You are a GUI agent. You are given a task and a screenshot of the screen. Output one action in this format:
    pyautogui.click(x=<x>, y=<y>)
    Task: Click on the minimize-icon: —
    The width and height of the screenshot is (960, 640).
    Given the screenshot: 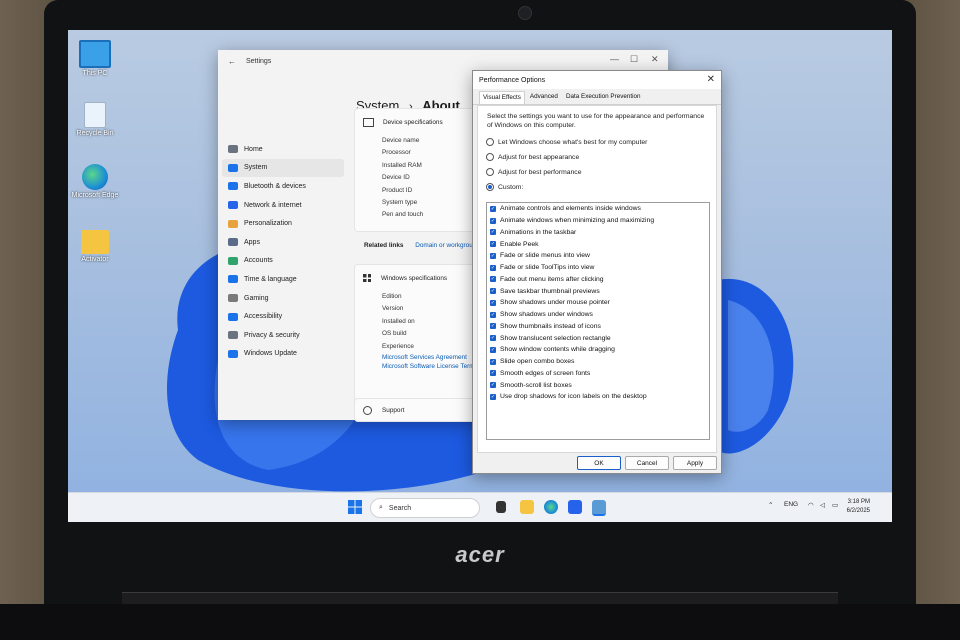 What is the action you would take?
    pyautogui.click(x=614, y=59)
    